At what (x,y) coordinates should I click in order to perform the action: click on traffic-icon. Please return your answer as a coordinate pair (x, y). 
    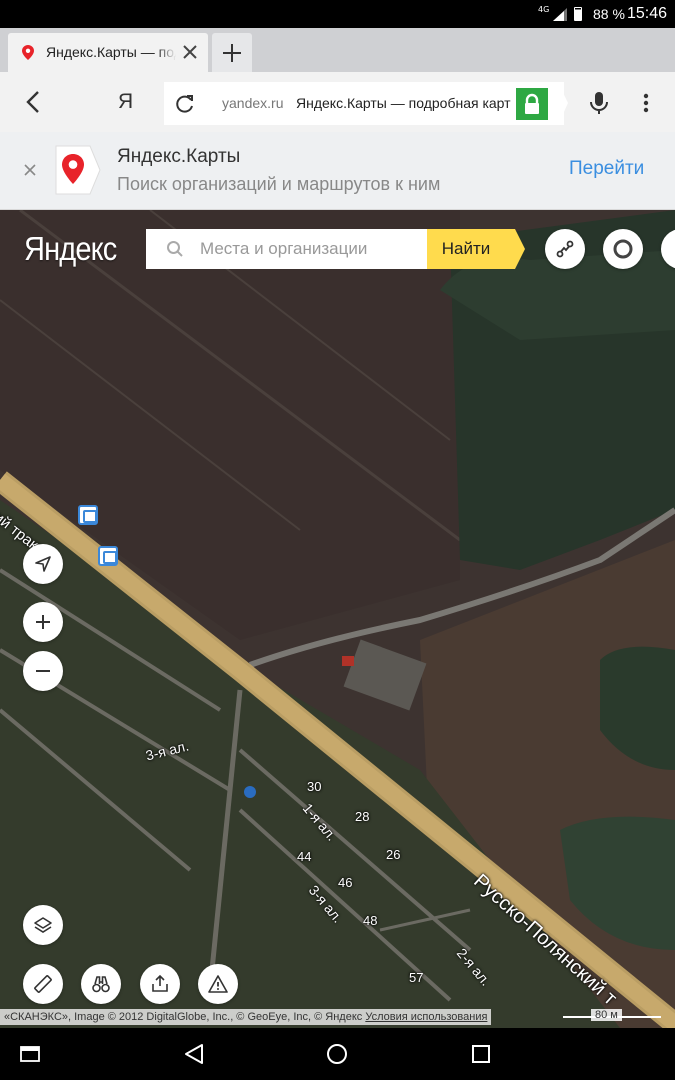
    Looking at the image, I should click on (623, 249).